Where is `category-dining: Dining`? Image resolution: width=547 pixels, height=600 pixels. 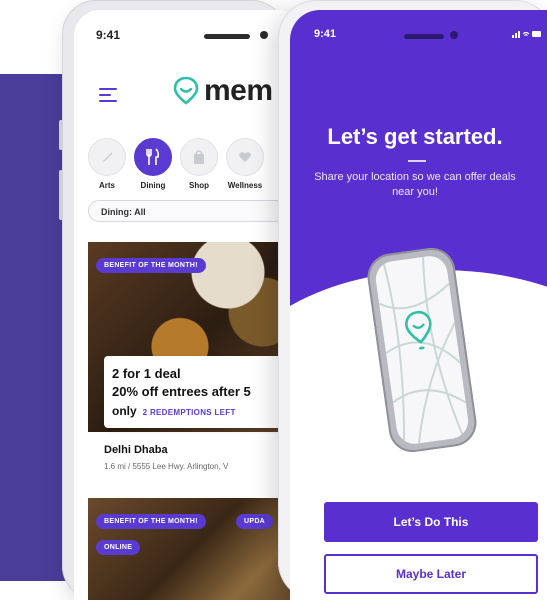
category-dining: Dining is located at coordinates (153, 164).